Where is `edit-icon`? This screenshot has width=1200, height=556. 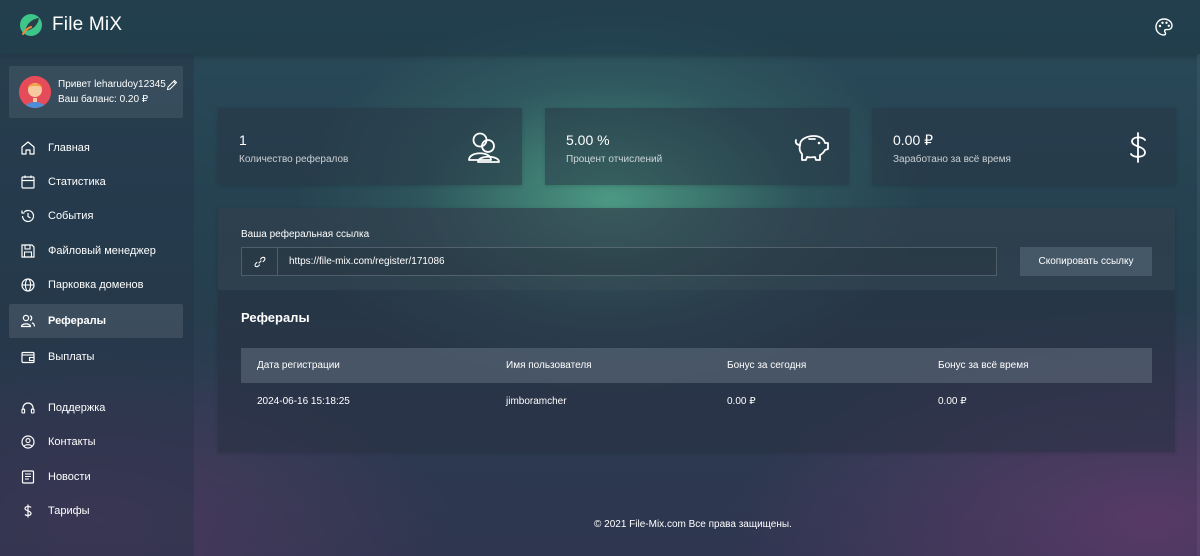 edit-icon is located at coordinates (172, 85).